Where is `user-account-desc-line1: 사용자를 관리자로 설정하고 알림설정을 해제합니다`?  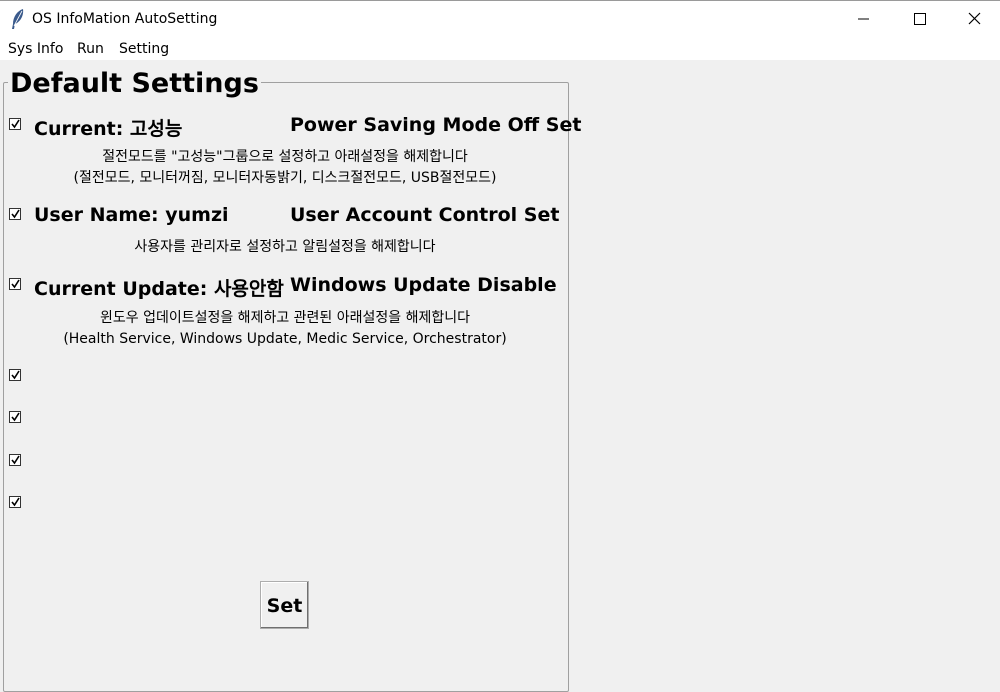 user-account-desc-line1: 사용자를 관리자로 설정하고 알림설정을 해제합니다 is located at coordinates (285, 247).